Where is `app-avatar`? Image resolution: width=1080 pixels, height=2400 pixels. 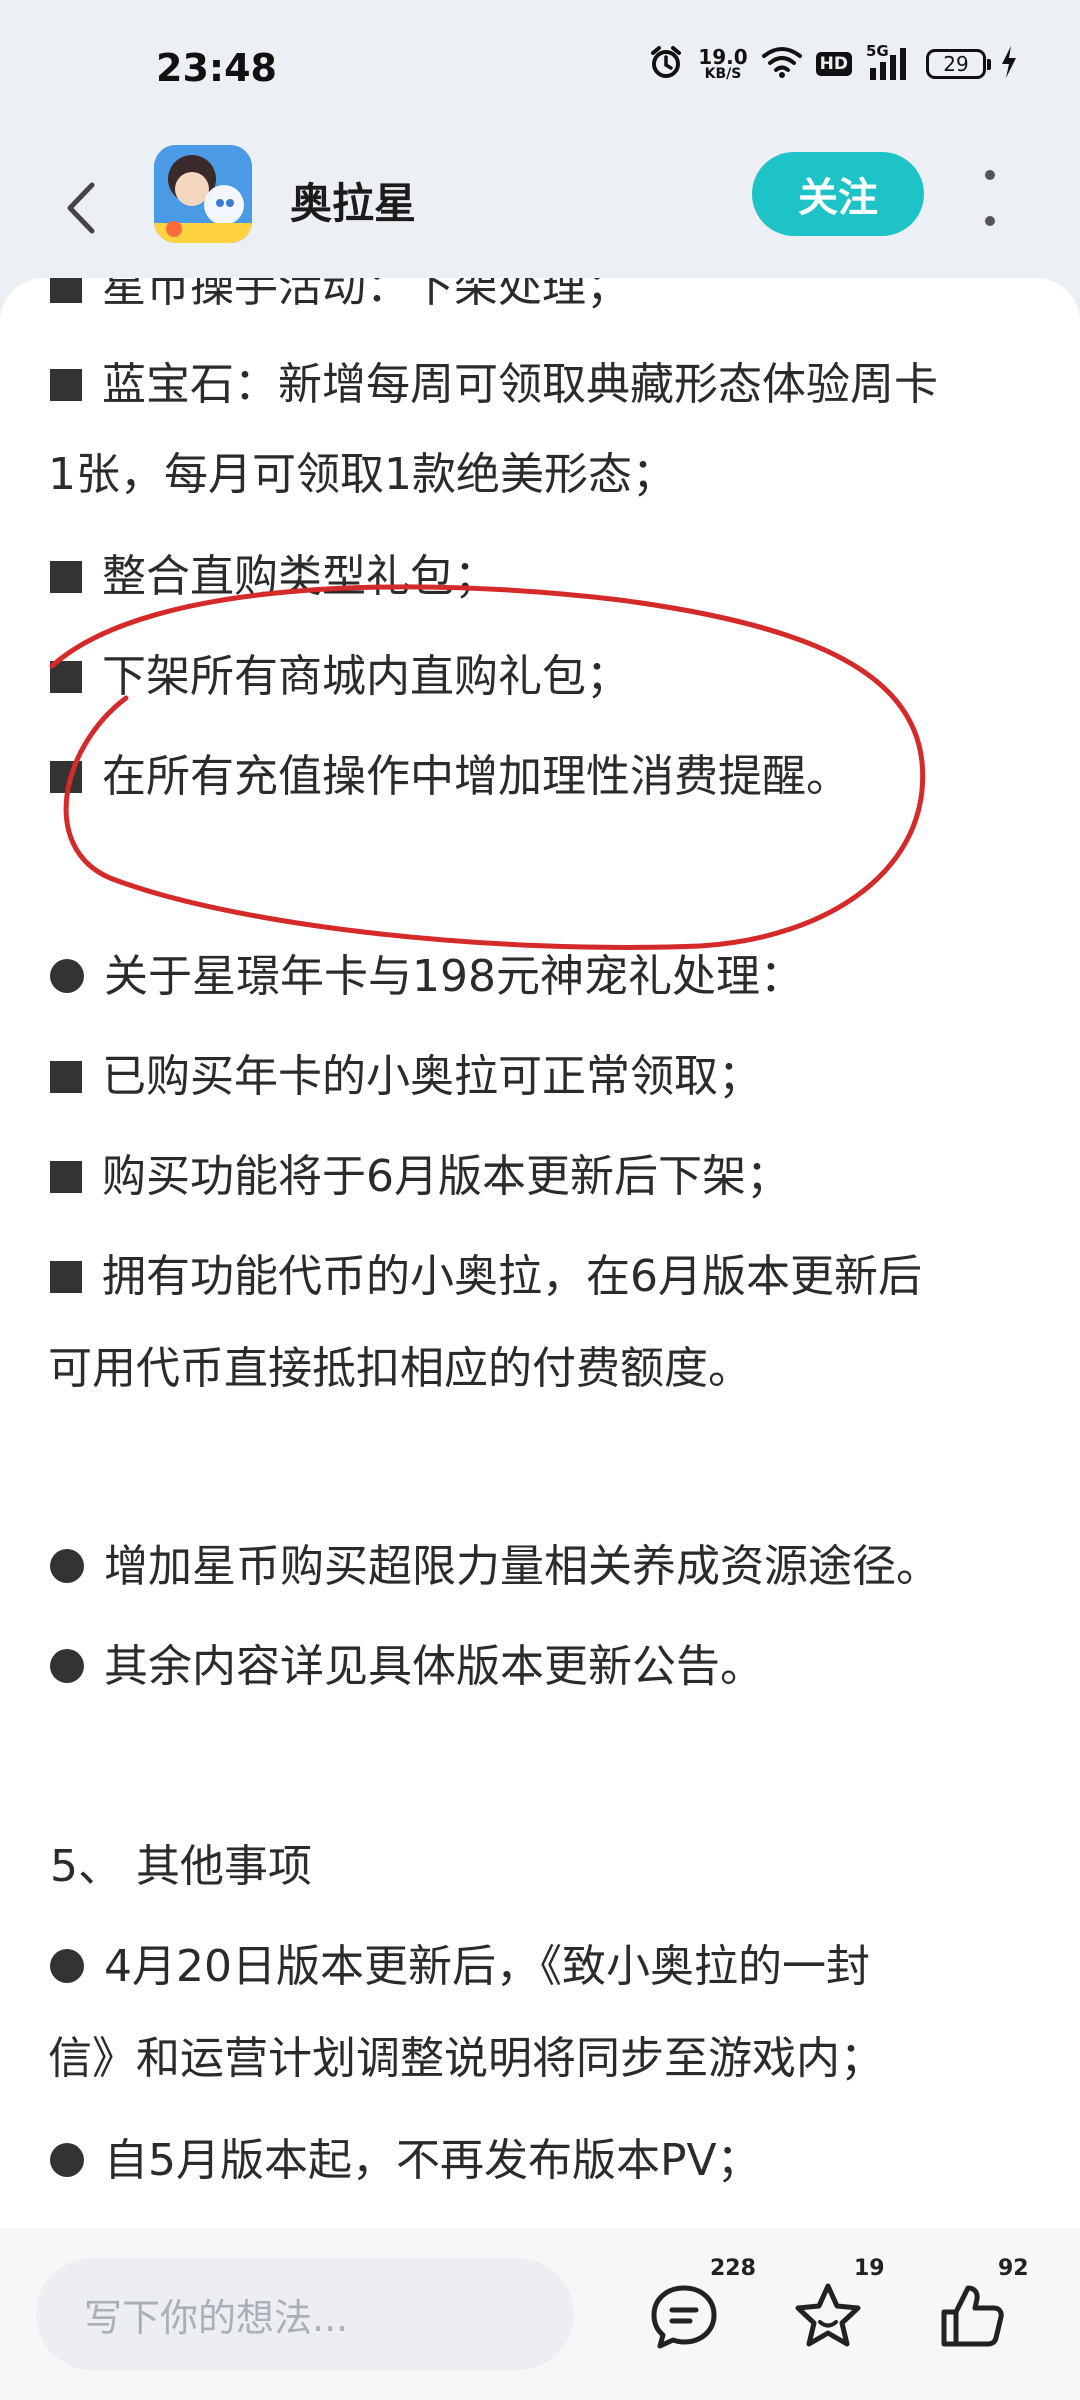 app-avatar is located at coordinates (203, 194).